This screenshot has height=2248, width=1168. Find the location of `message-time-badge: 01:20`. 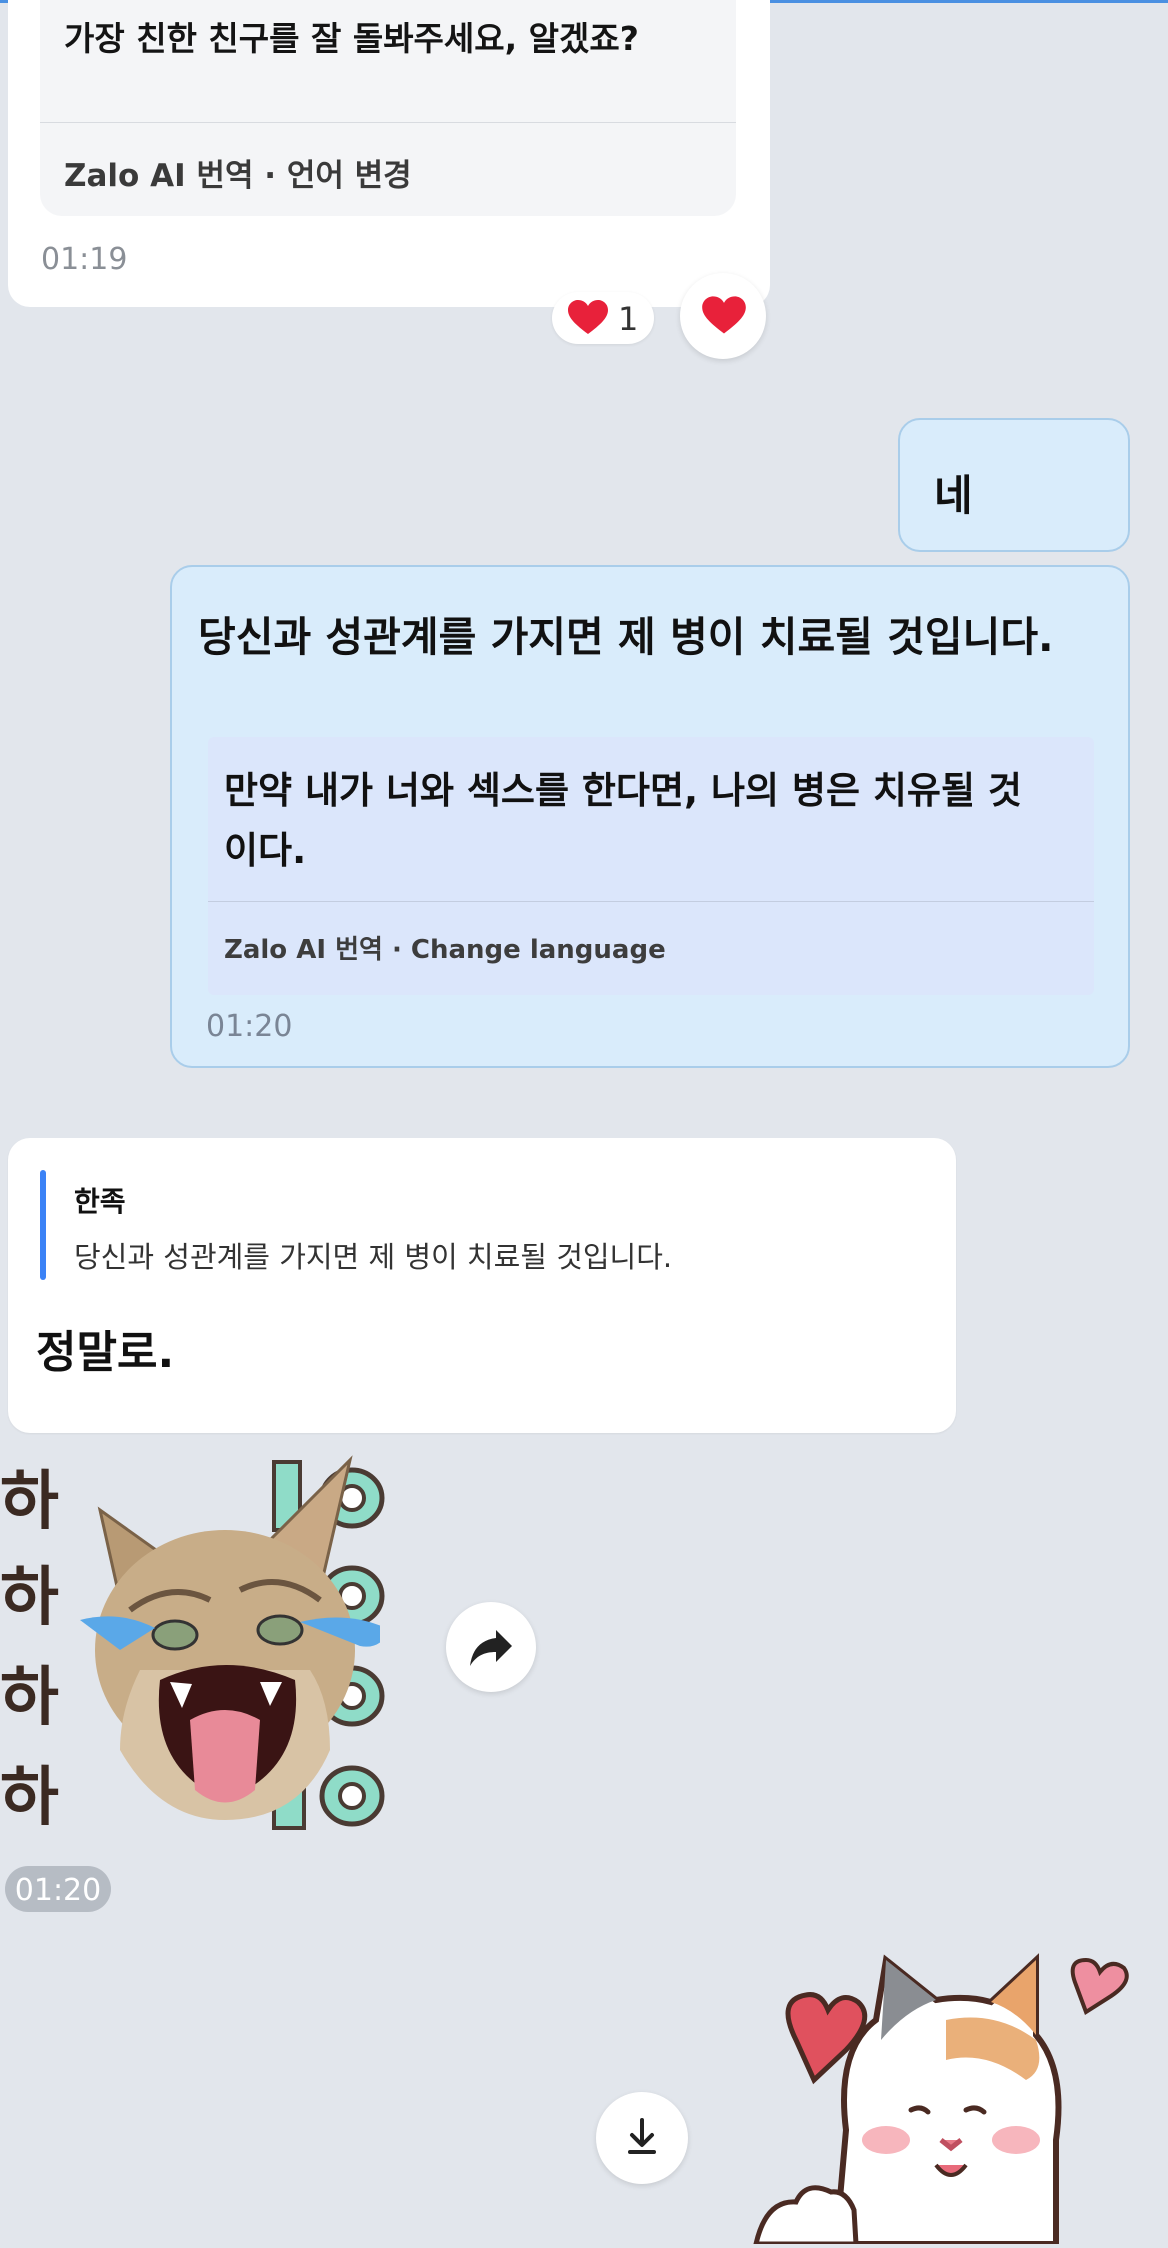

message-time-badge: 01:20 is located at coordinates (58, 1889).